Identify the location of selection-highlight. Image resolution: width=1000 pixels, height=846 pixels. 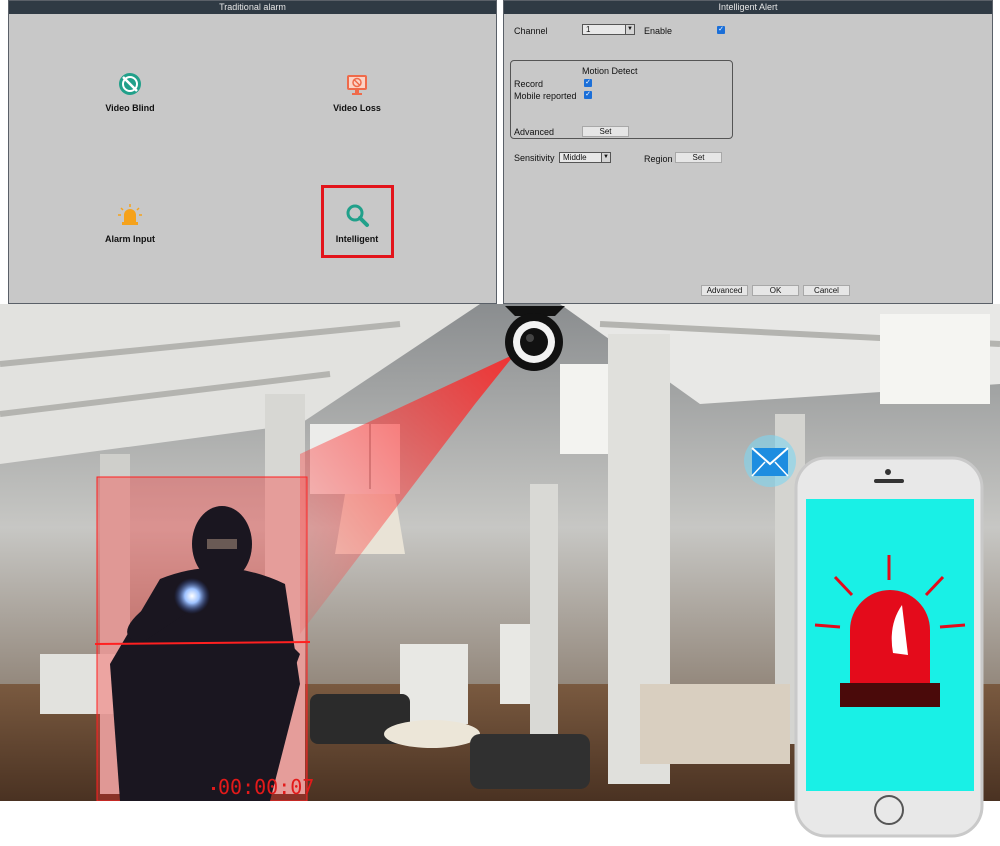
(357, 221).